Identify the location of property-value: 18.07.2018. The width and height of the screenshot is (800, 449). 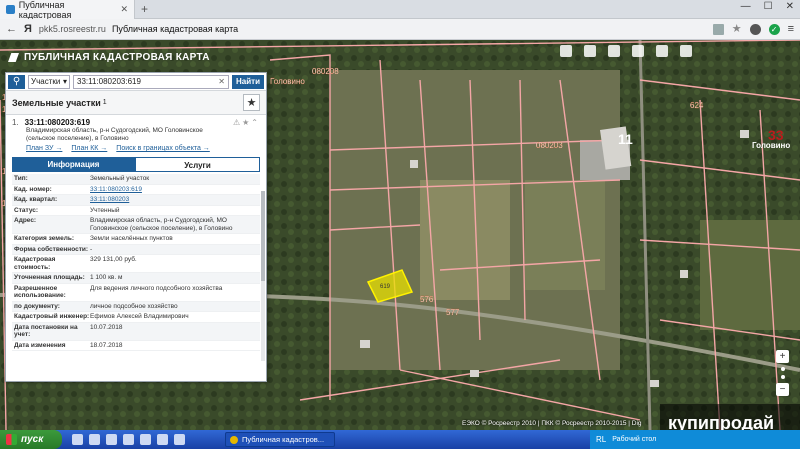
(106, 345).